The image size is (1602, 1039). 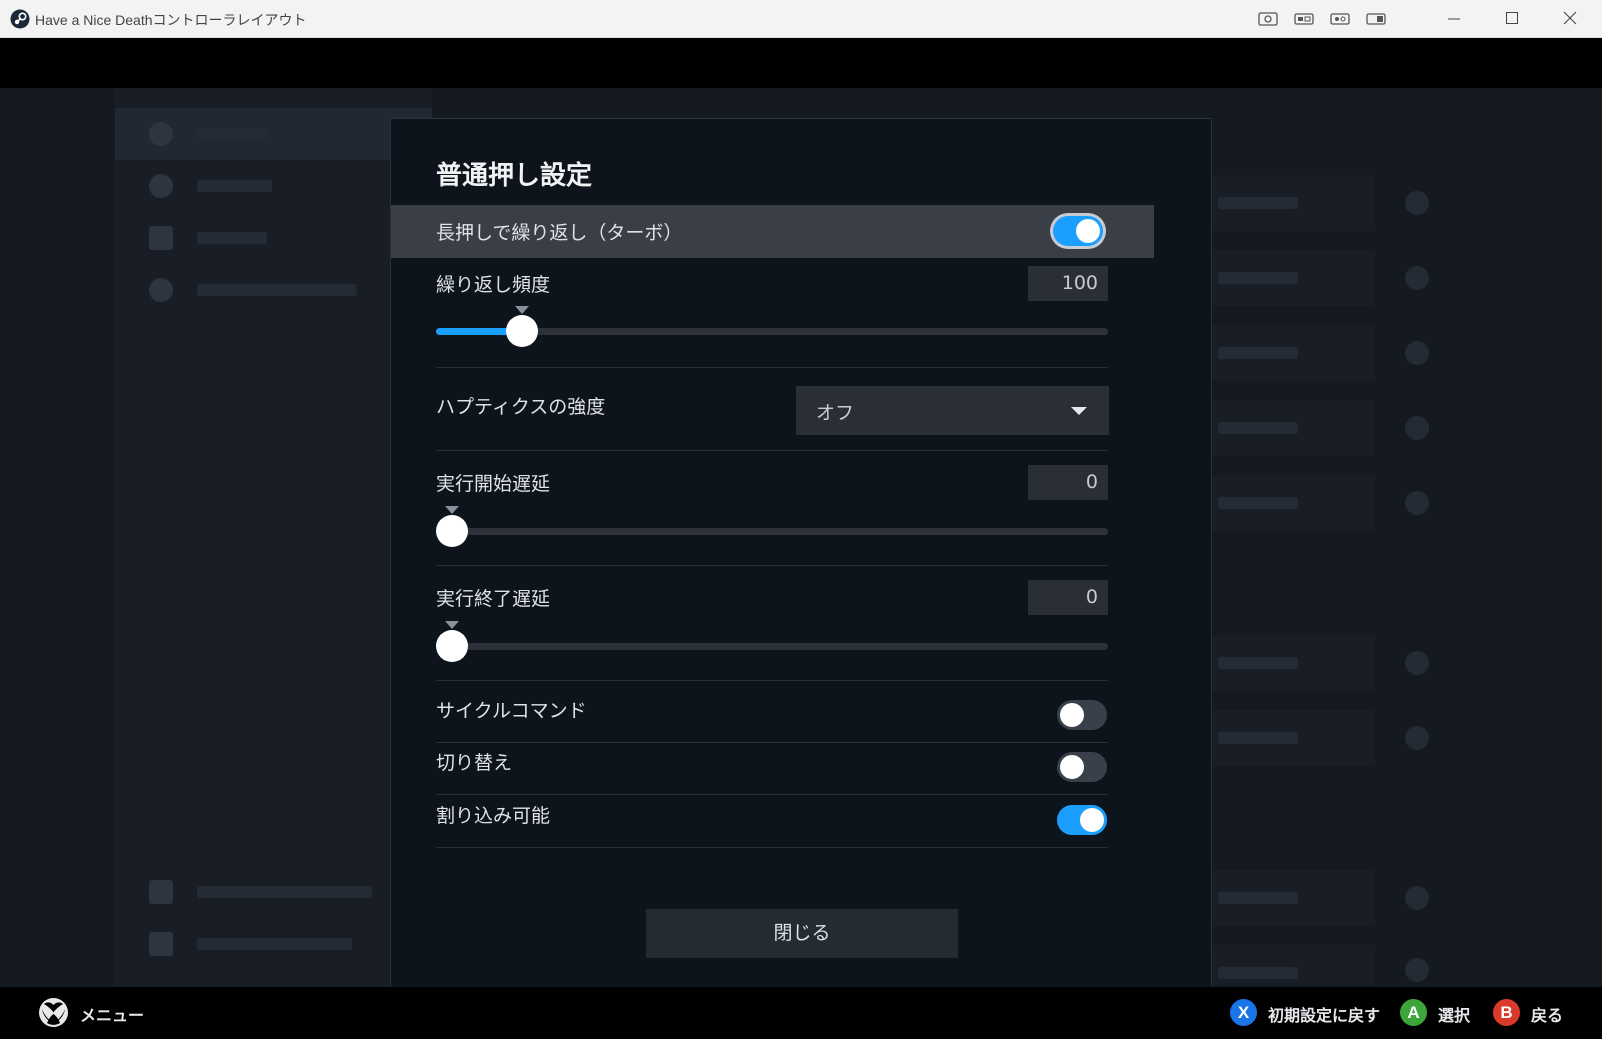 I want to click on steam-icon, so click(x=20, y=19).